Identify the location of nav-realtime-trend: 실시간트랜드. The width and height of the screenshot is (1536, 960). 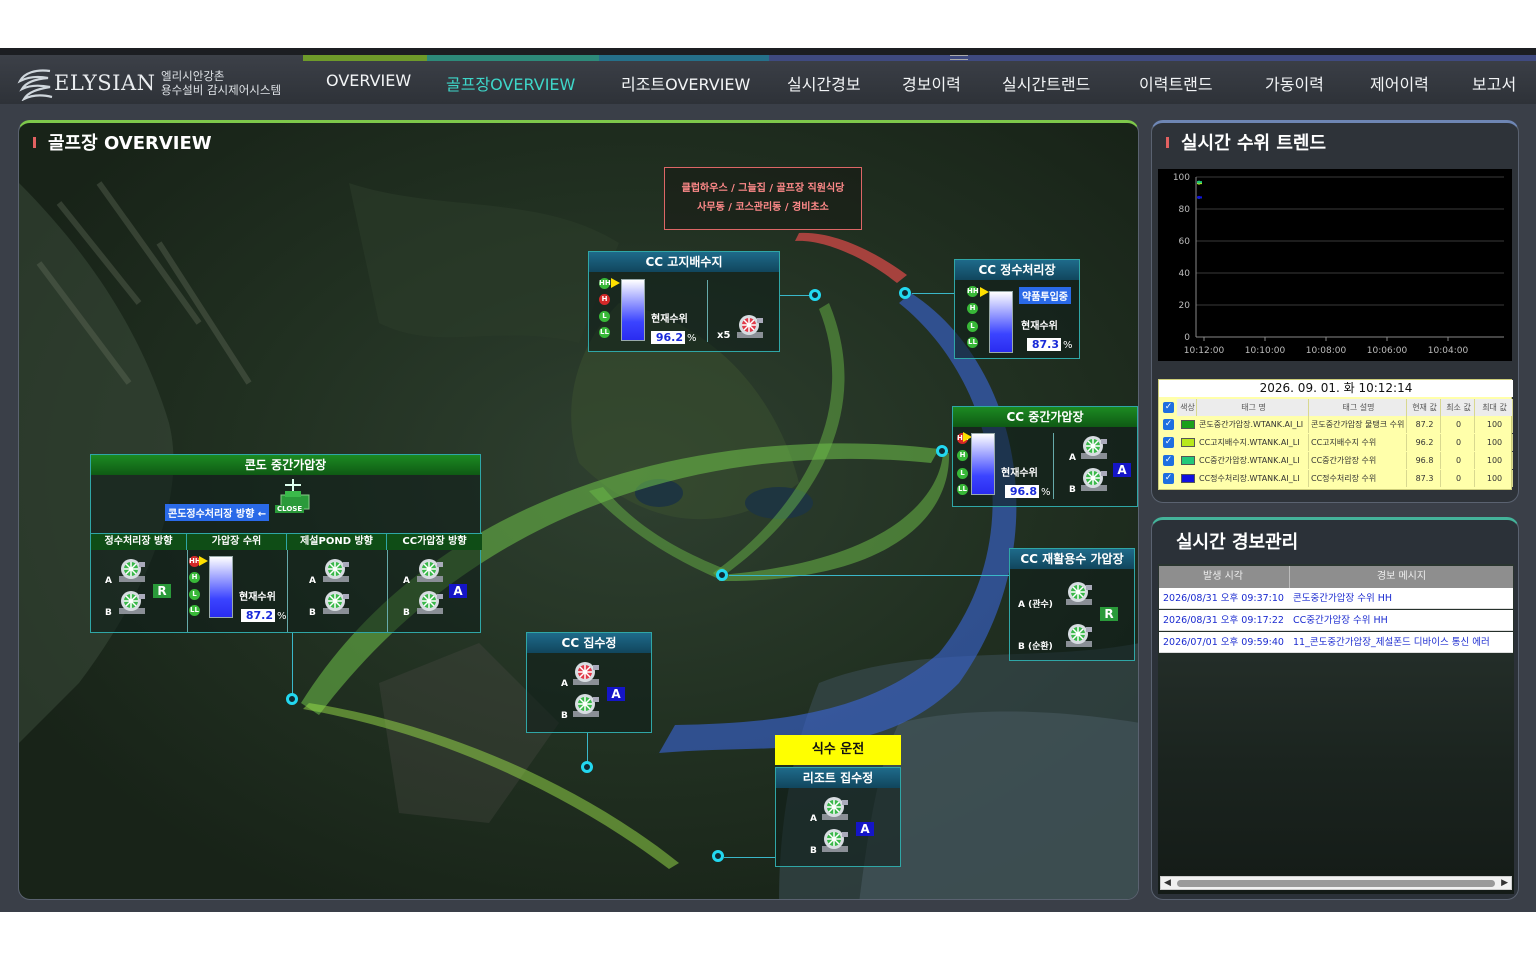
(1046, 83).